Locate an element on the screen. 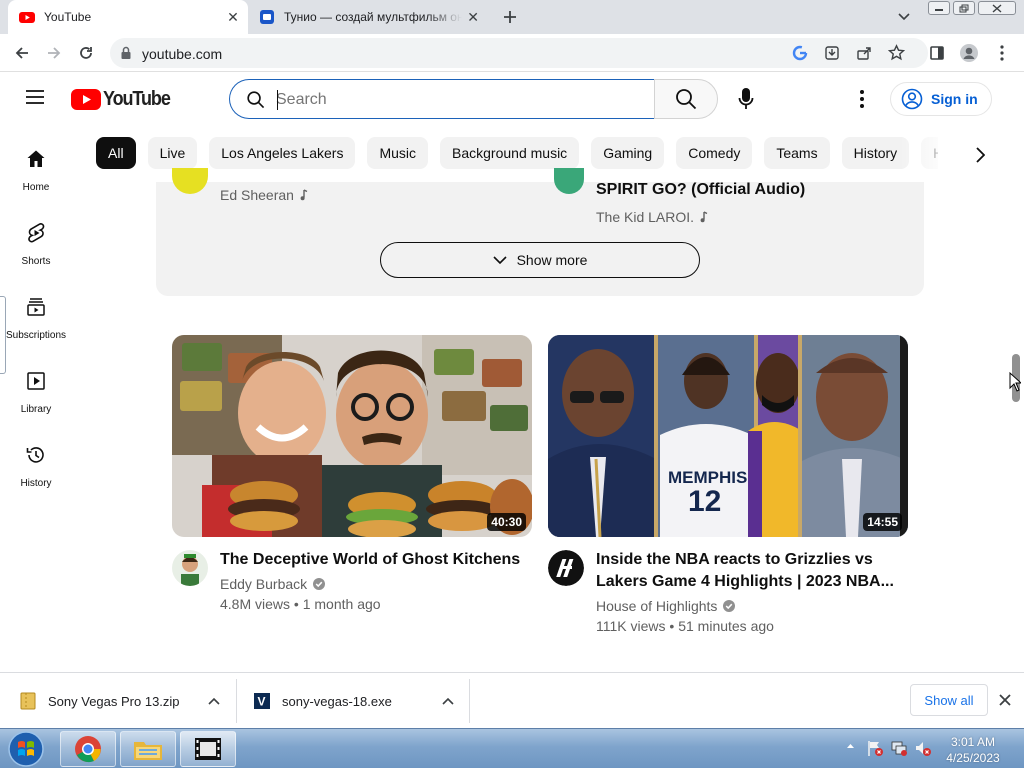 The image size is (1024, 768). side-panel-icon is located at coordinates (937, 53).